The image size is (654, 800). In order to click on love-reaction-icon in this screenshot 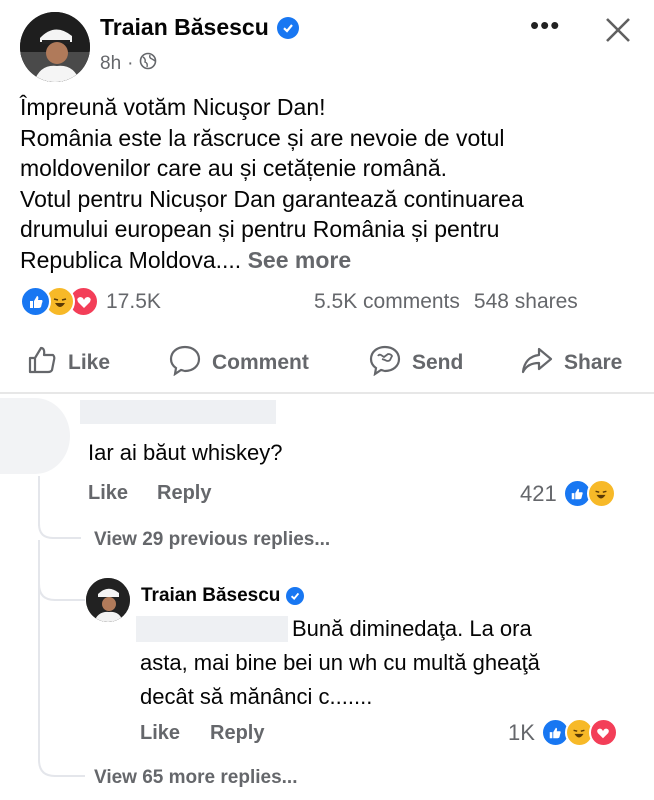, I will do `click(603, 732)`.